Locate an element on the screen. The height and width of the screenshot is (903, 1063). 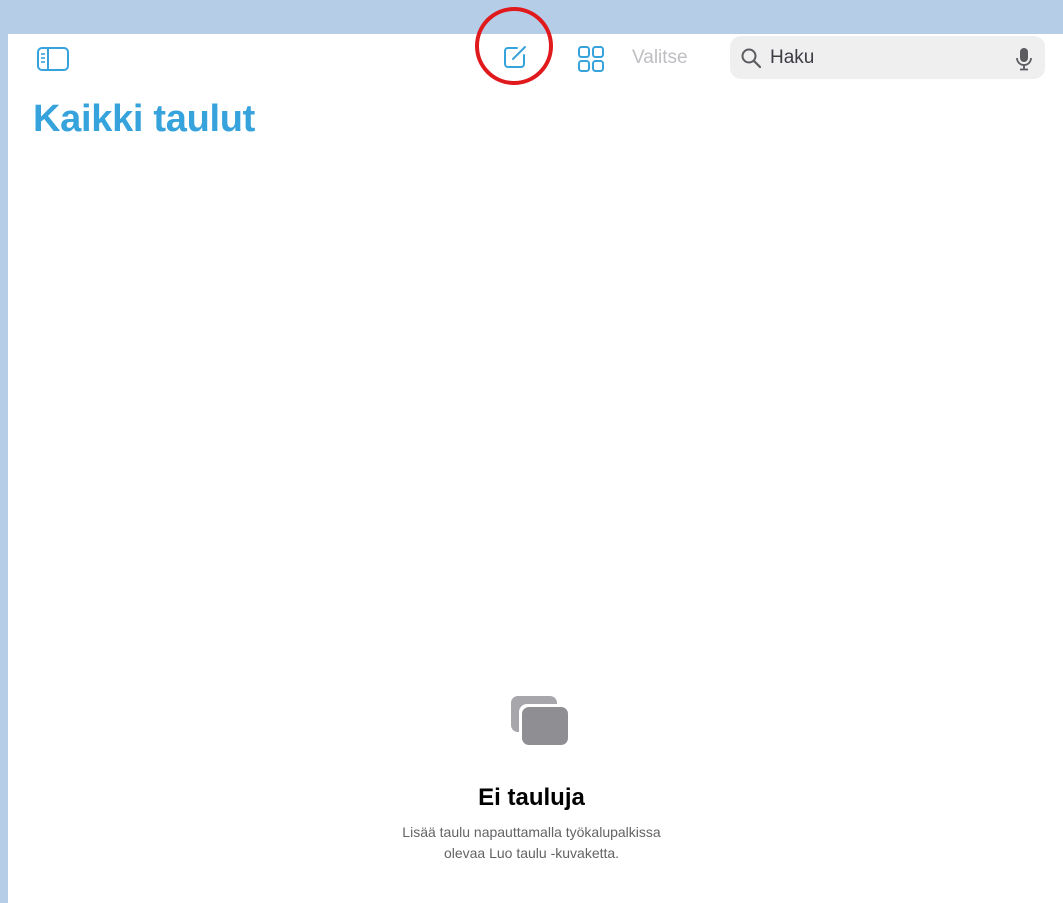
view-toggle-button is located at coordinates (591, 59).